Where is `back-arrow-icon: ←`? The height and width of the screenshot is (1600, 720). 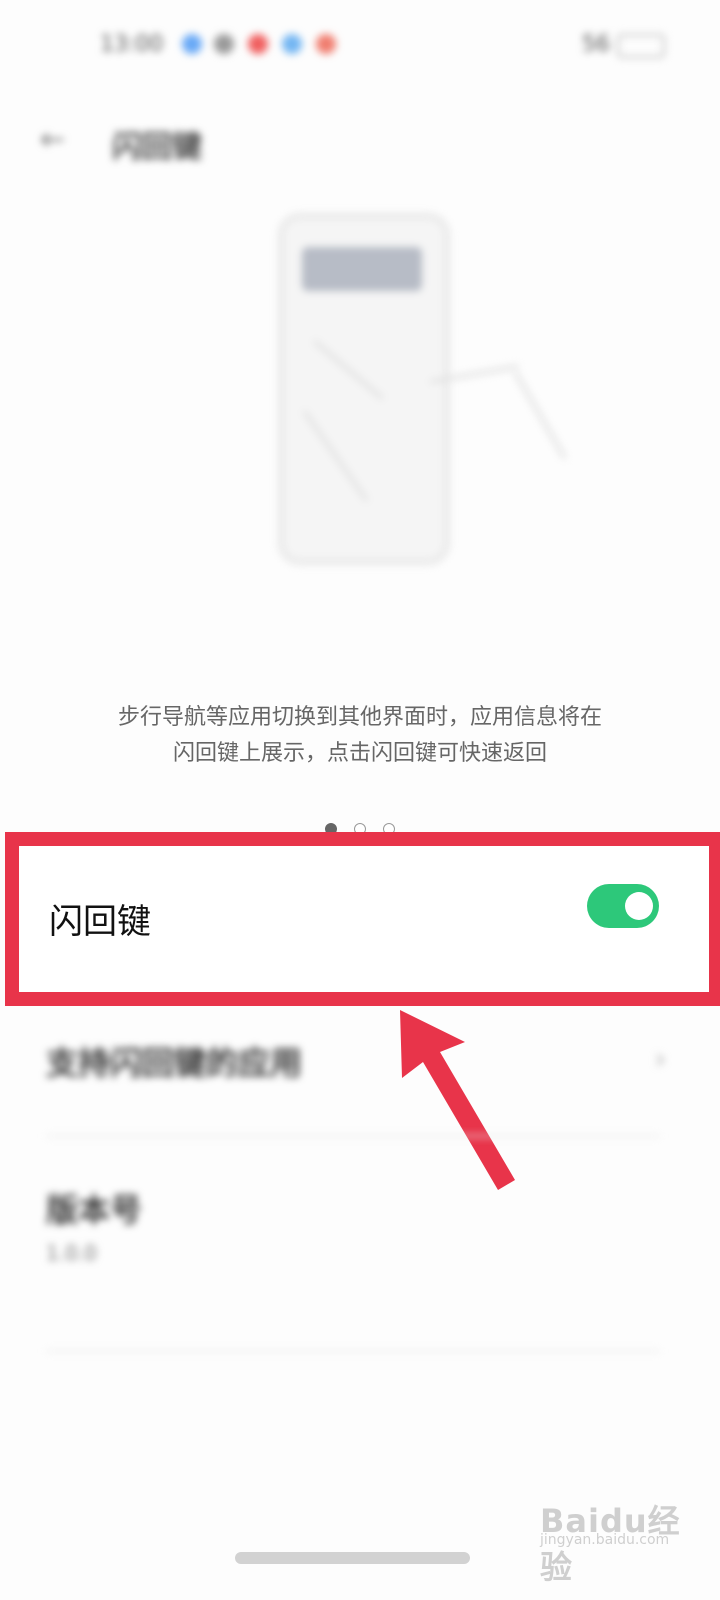 back-arrow-icon: ← is located at coordinates (60, 140).